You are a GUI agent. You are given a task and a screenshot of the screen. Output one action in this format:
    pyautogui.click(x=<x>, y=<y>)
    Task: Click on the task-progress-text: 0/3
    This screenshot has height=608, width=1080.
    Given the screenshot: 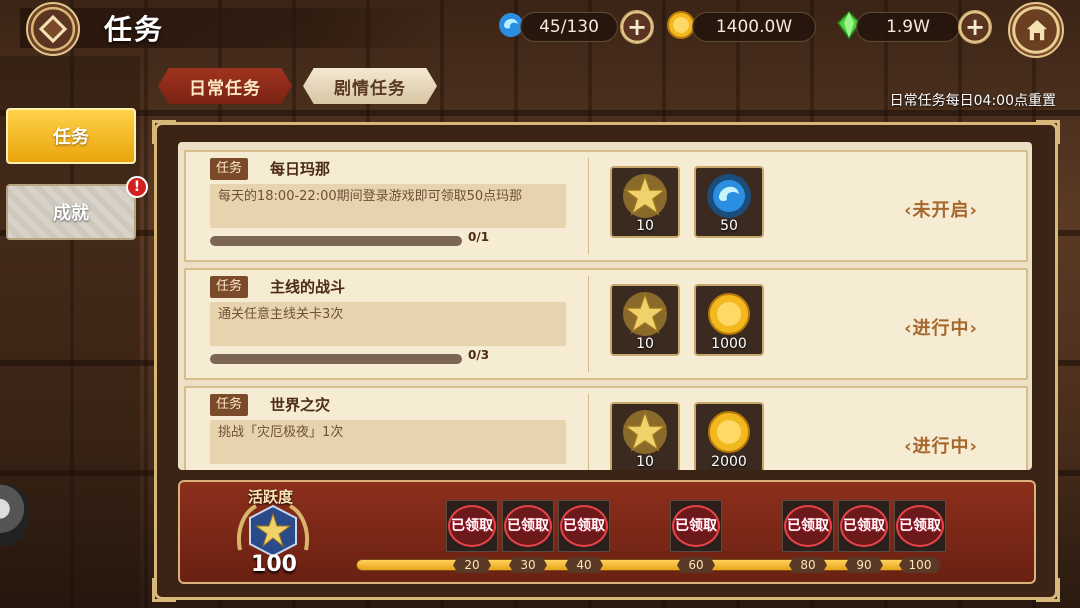 What is the action you would take?
    pyautogui.click(x=479, y=355)
    